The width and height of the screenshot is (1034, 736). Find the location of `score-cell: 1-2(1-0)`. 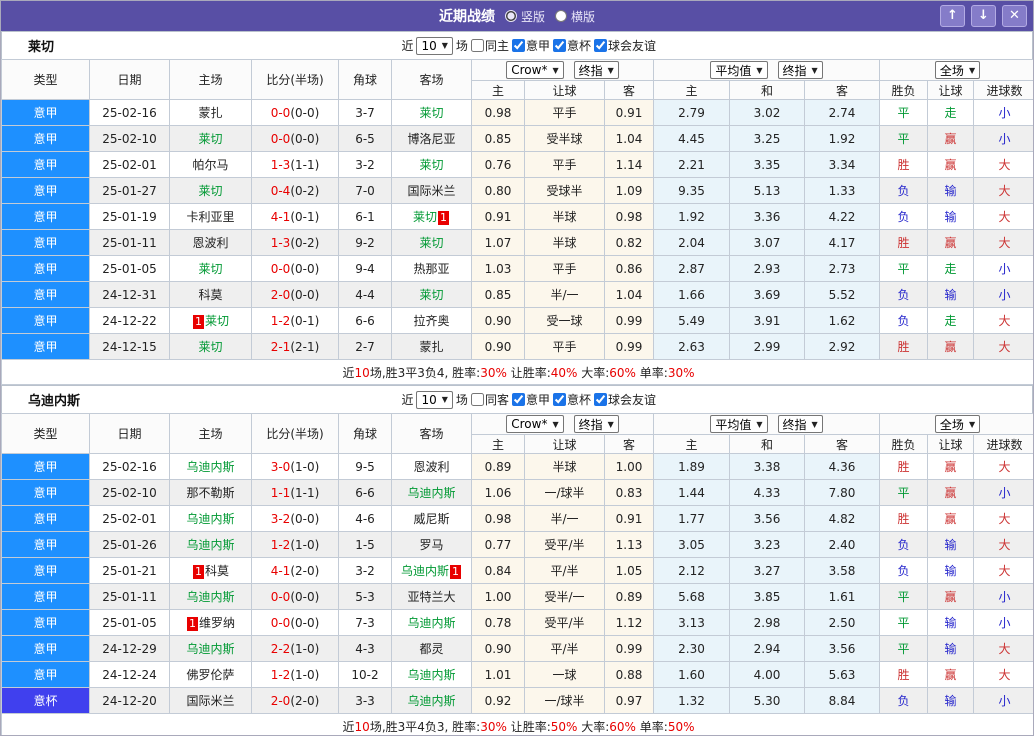

score-cell: 1-2(1-0) is located at coordinates (295, 544).